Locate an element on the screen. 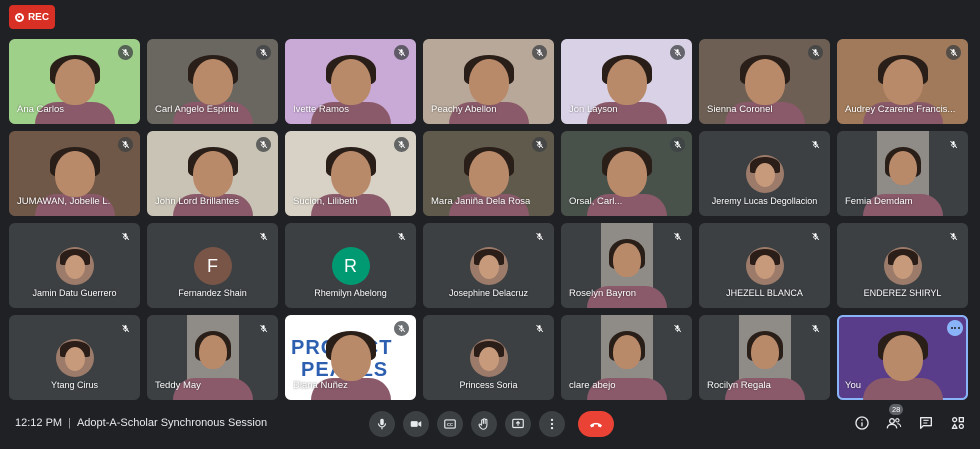  raise-hand-button is located at coordinates (484, 424).